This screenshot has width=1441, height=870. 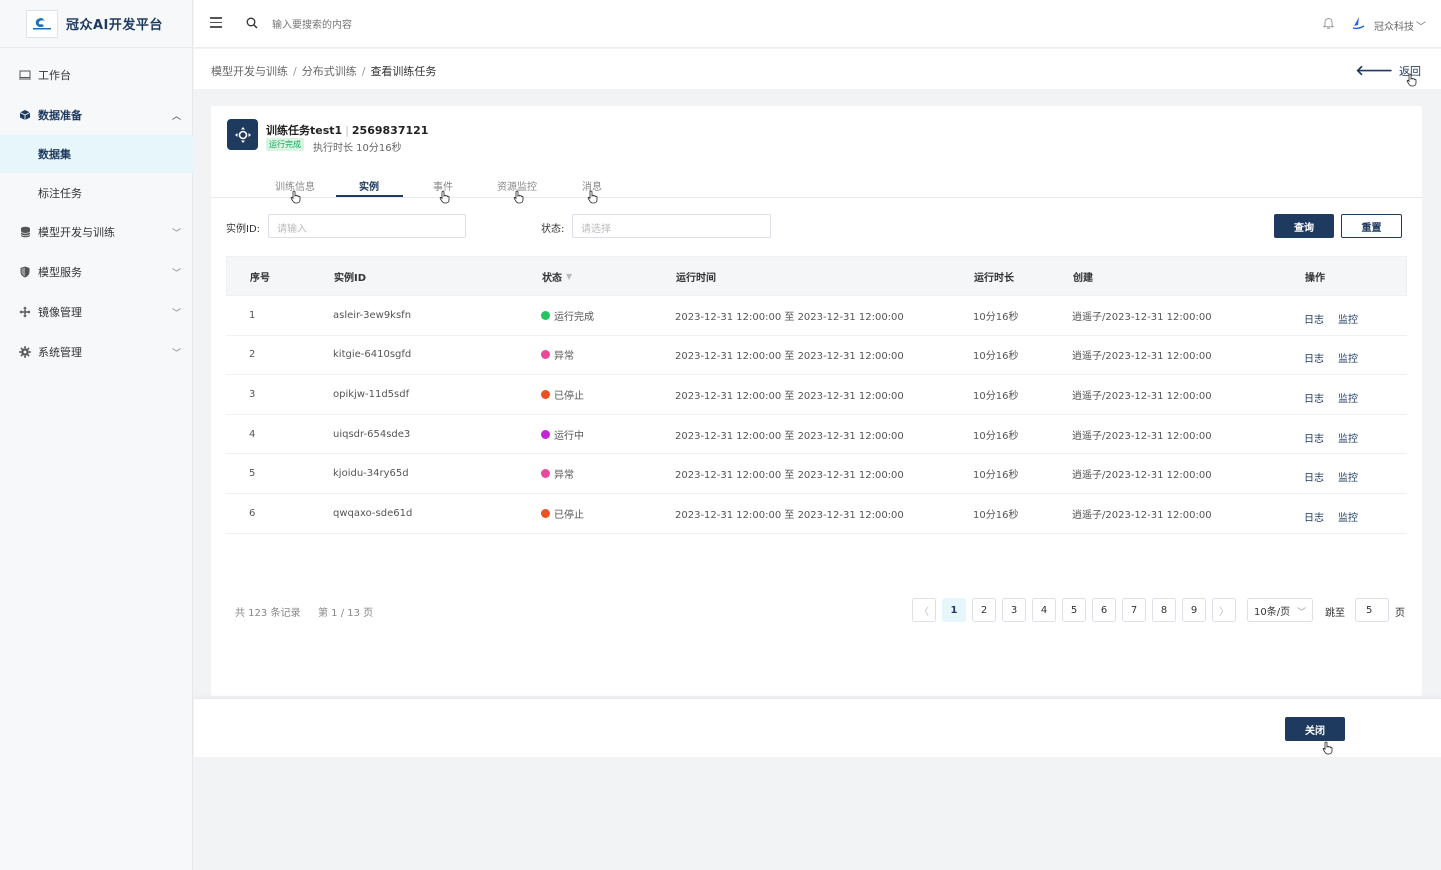 I want to click on sidebar-item-model-service: 模型服务 ﹀, so click(x=96, y=272).